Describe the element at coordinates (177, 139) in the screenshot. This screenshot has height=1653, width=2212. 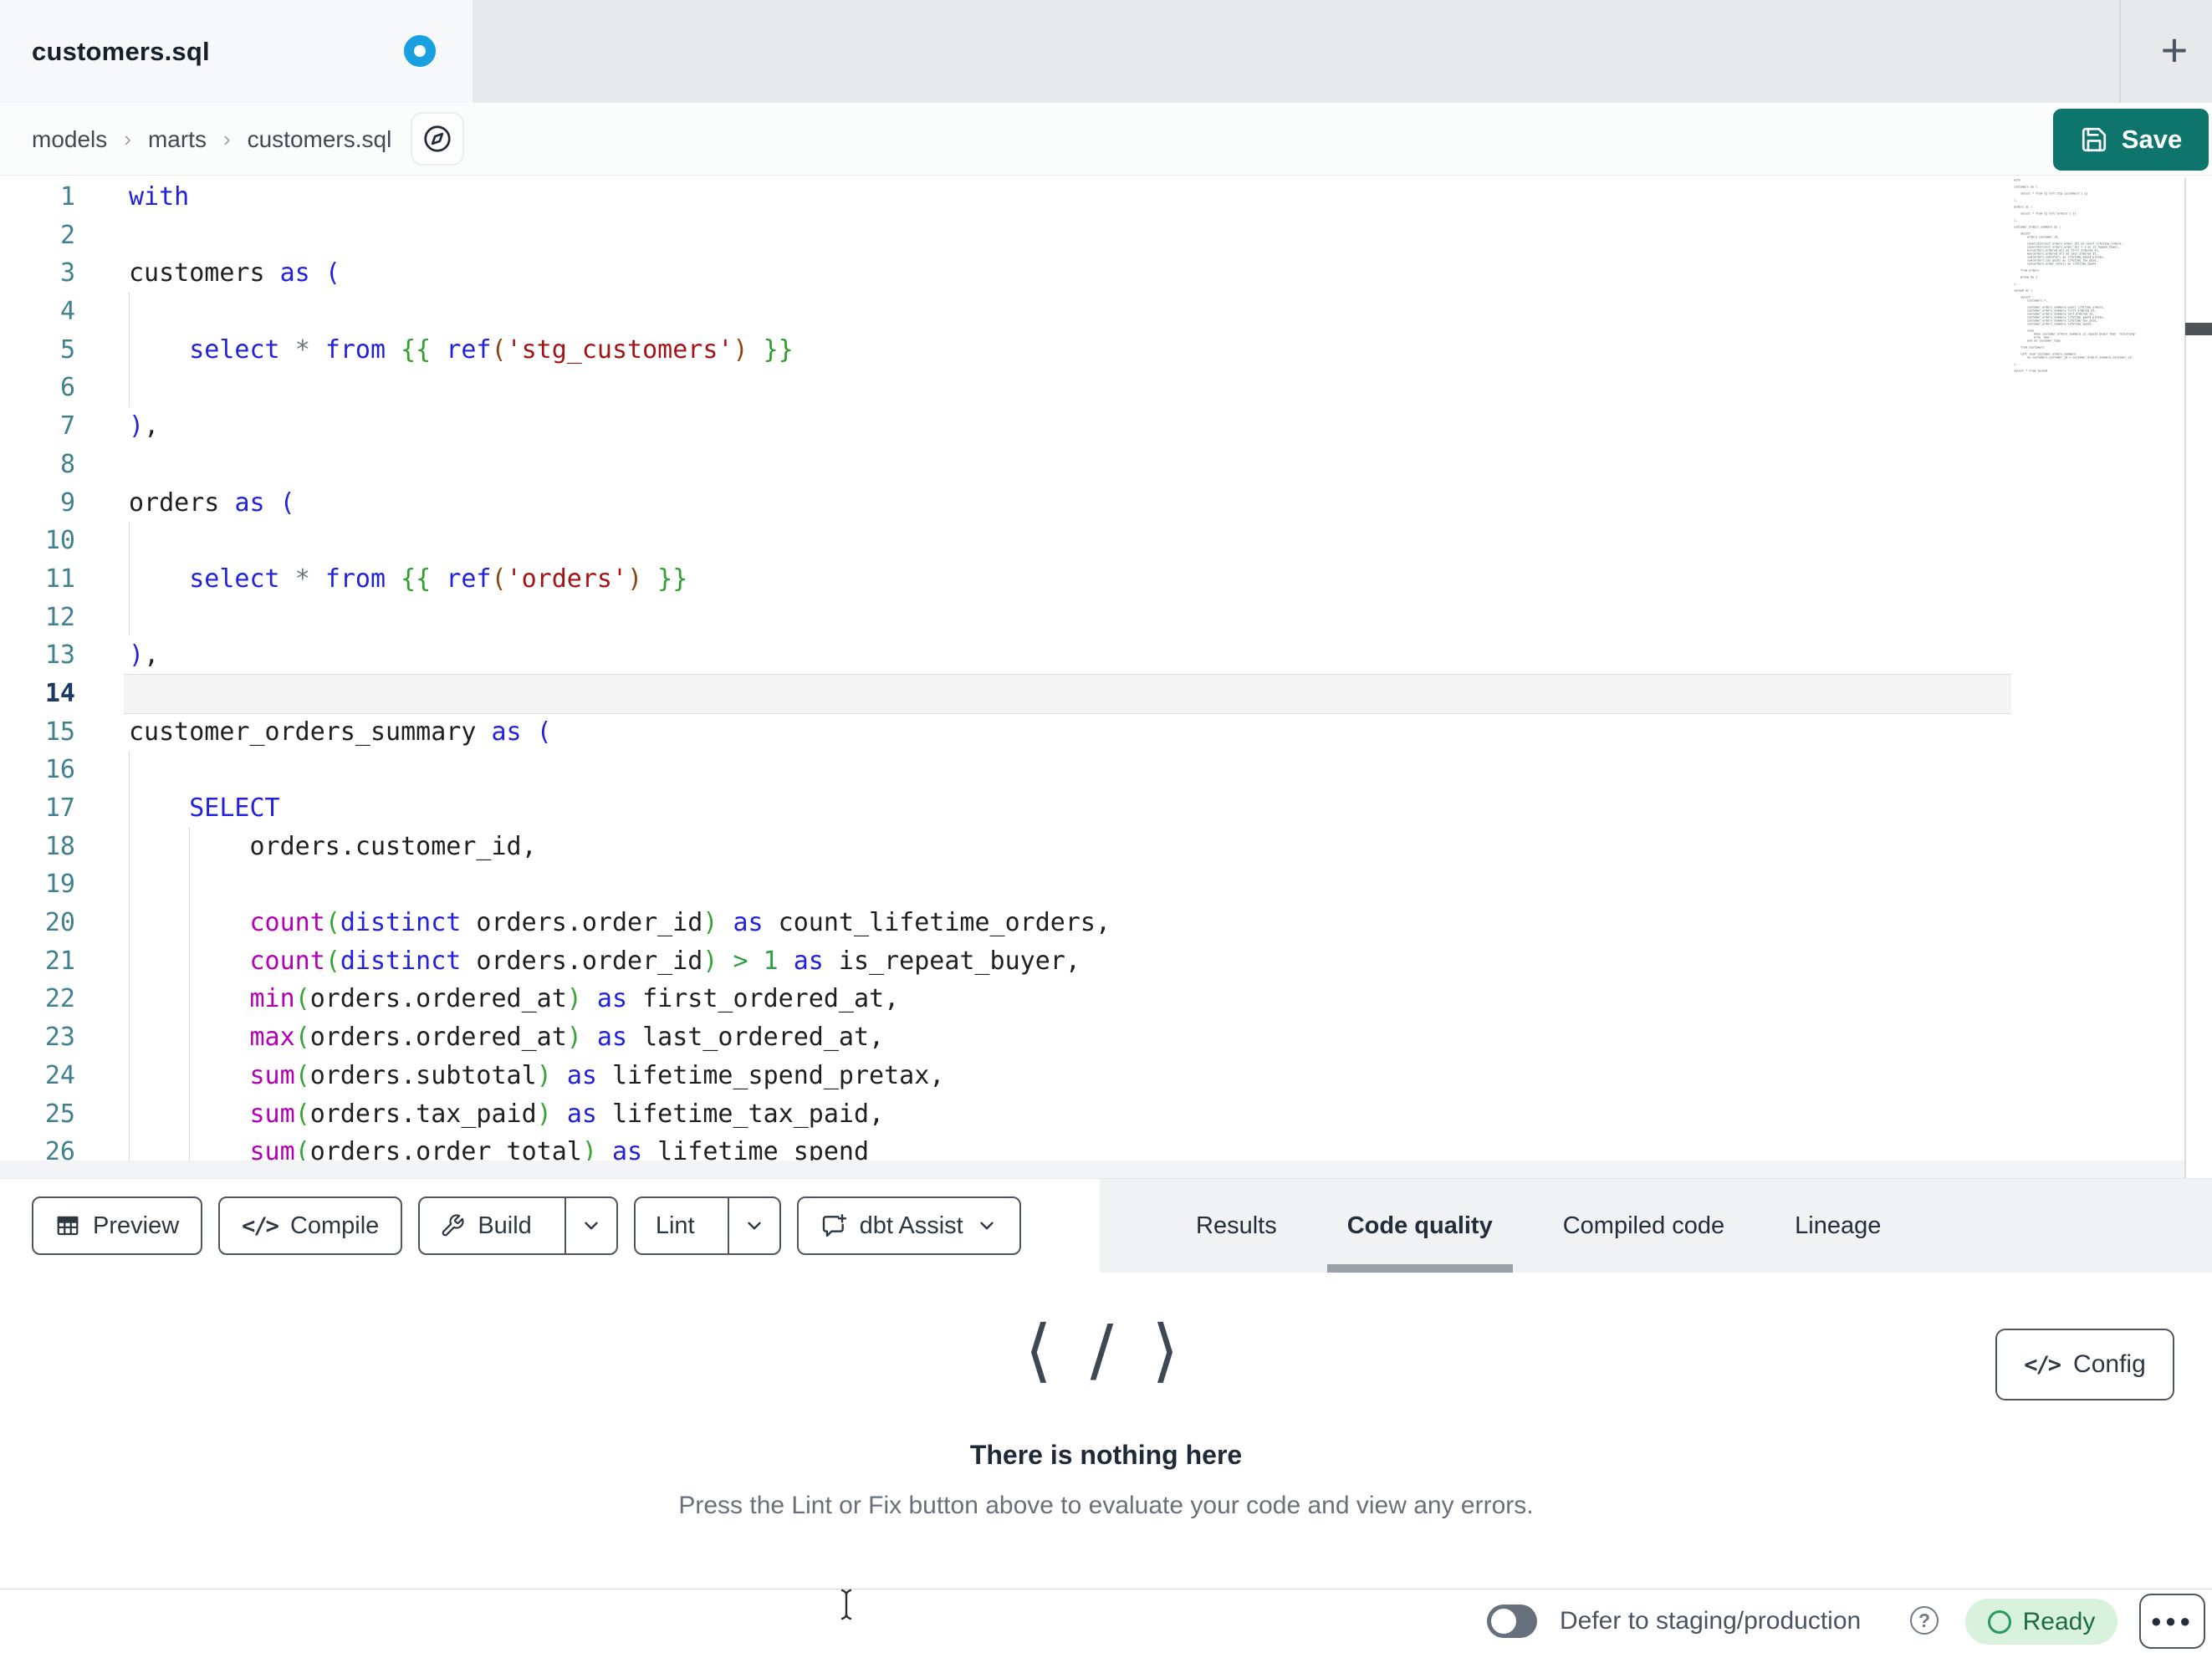
I see `breadcrumb-marts: marts` at that location.